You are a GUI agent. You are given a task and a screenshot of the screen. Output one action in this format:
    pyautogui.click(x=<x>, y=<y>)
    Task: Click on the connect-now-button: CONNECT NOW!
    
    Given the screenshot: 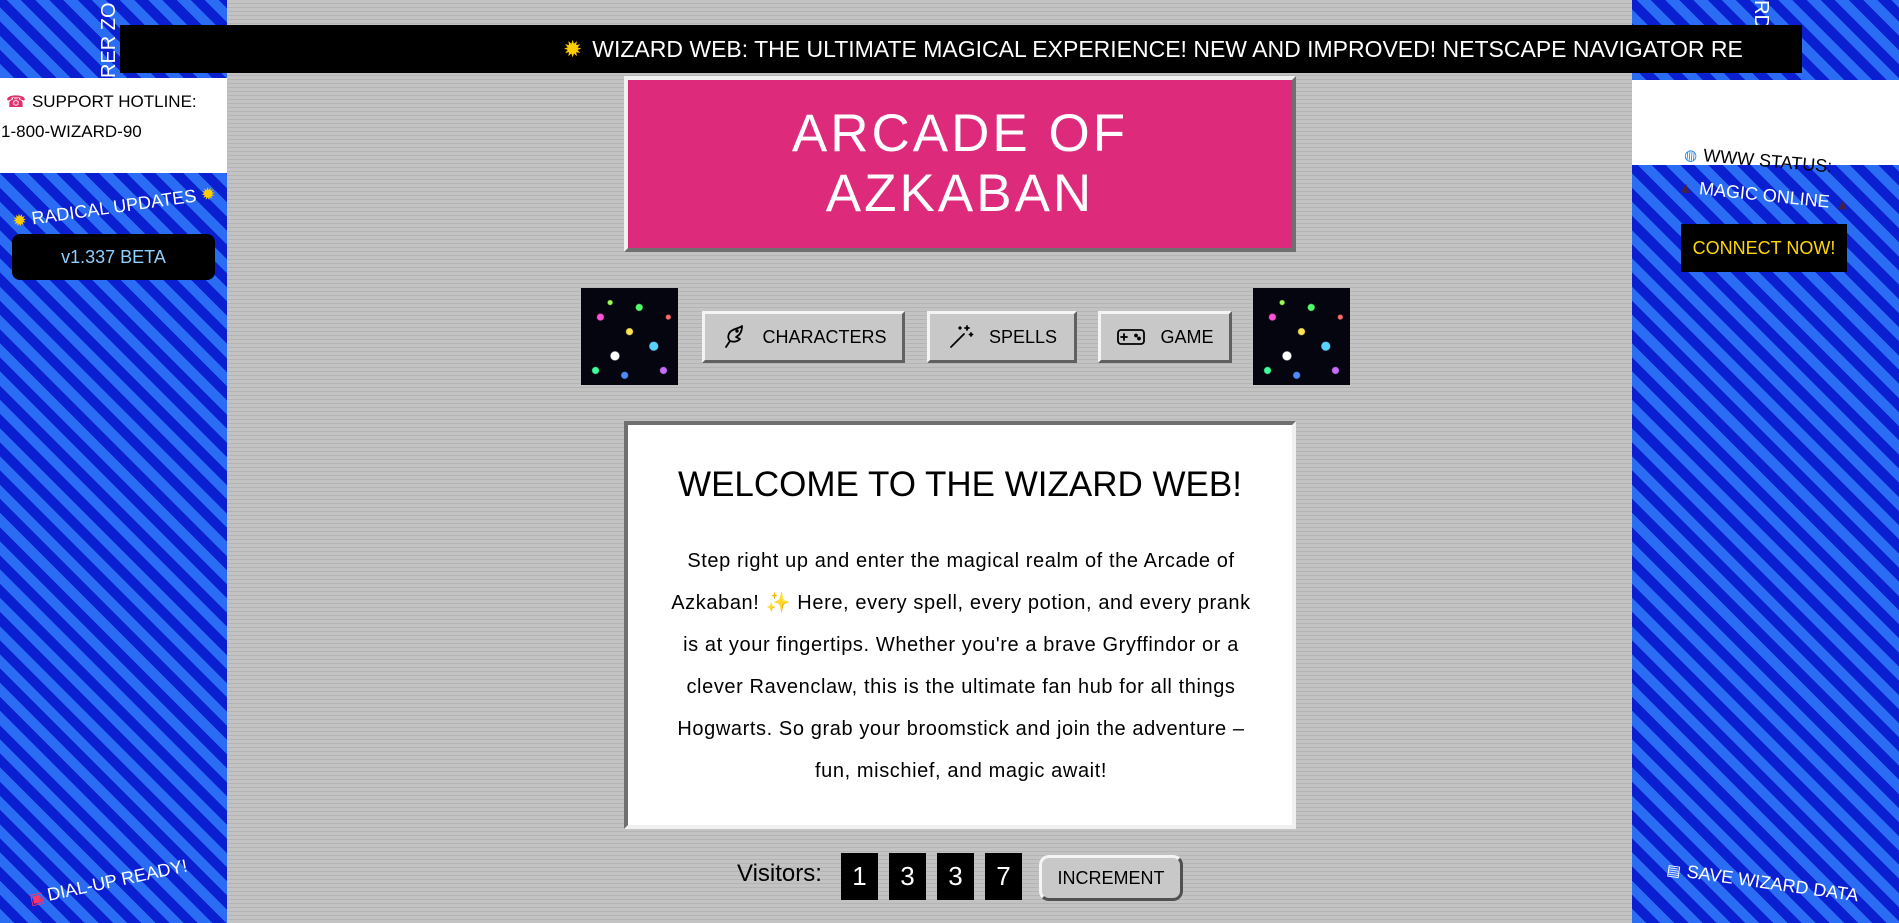 What is the action you would take?
    pyautogui.click(x=1764, y=248)
    